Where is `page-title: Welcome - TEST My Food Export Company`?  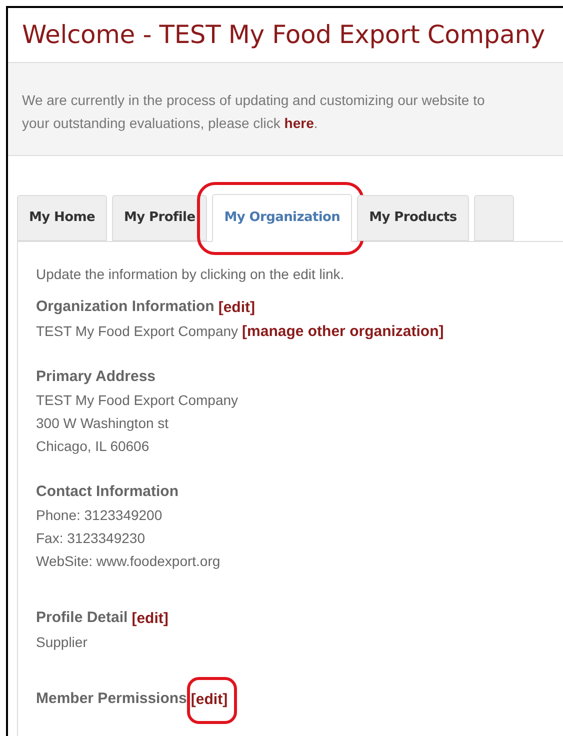 page-title: Welcome - TEST My Food Export Company is located at coordinates (284, 35).